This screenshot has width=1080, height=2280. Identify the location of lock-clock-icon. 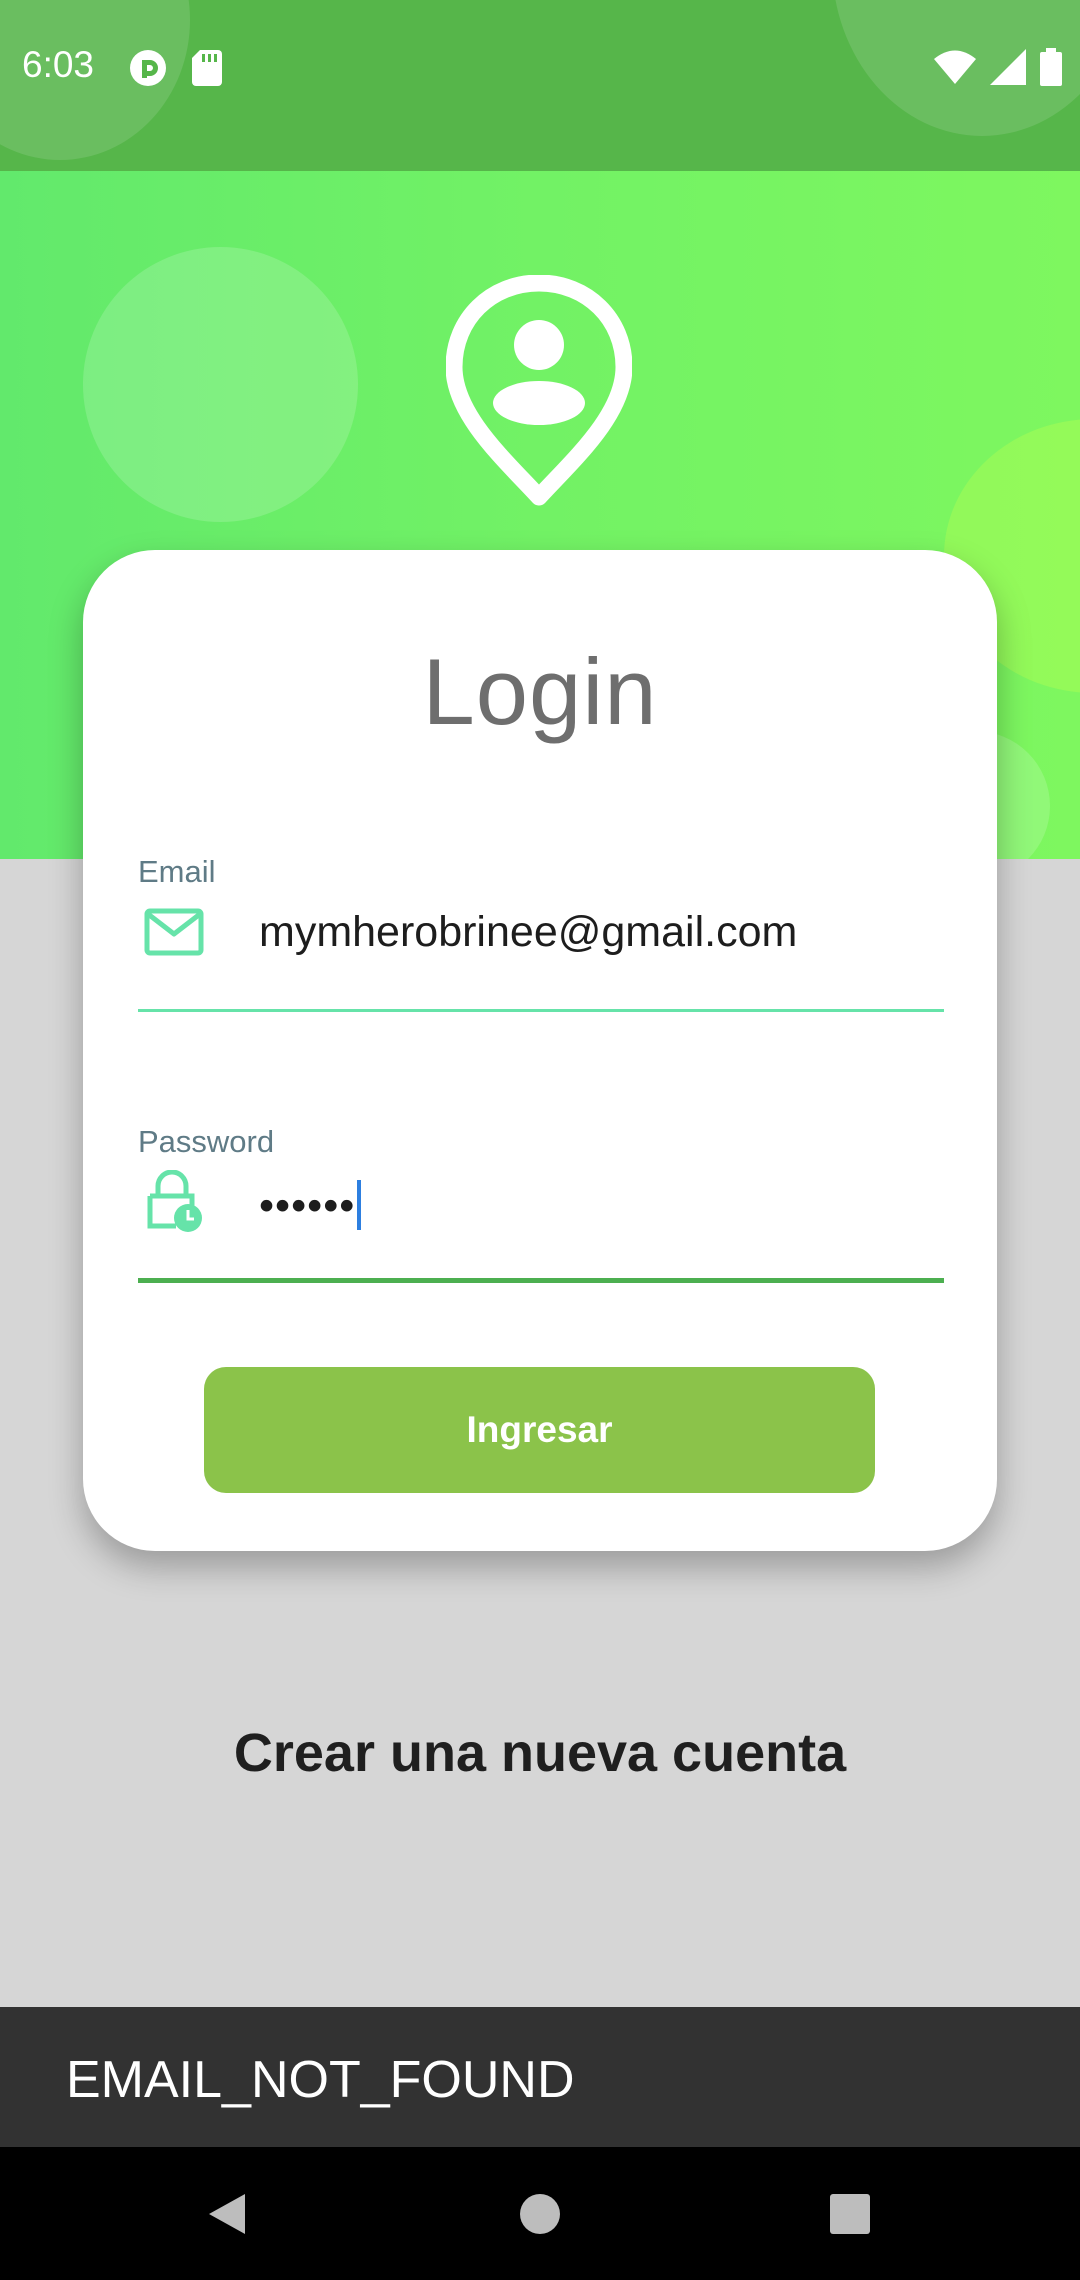
(174, 1204).